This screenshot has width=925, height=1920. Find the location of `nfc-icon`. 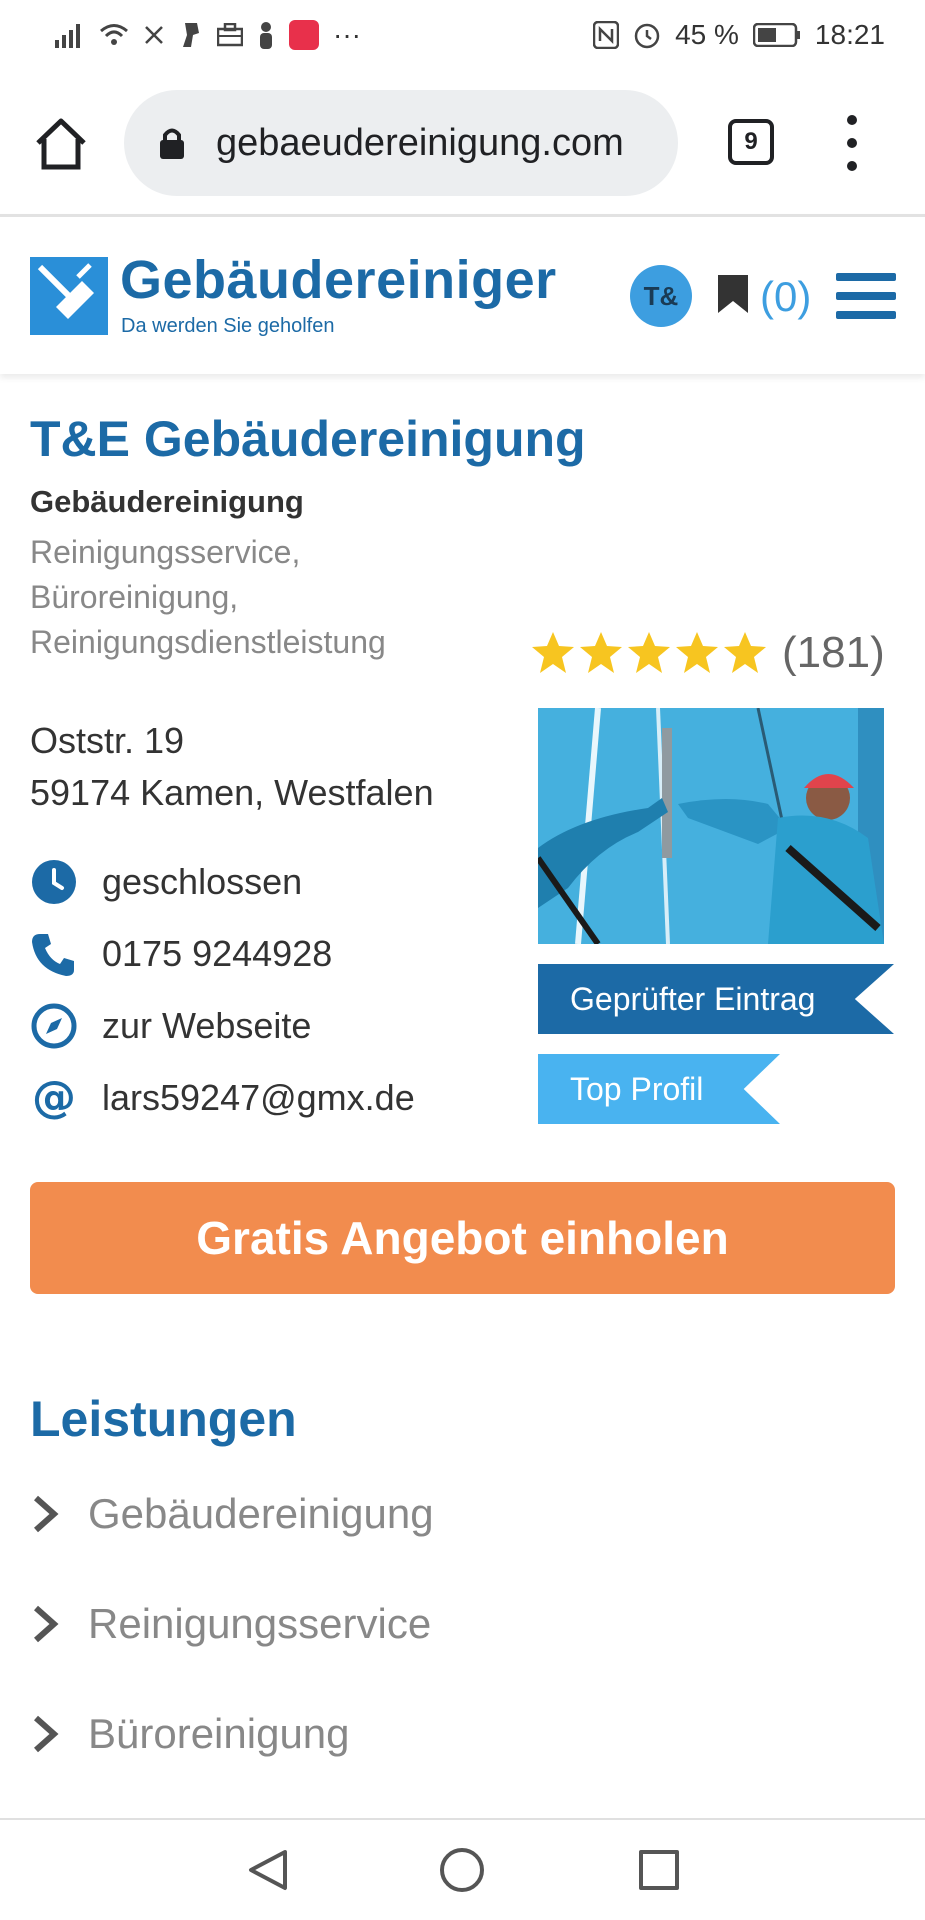

nfc-icon is located at coordinates (606, 35).